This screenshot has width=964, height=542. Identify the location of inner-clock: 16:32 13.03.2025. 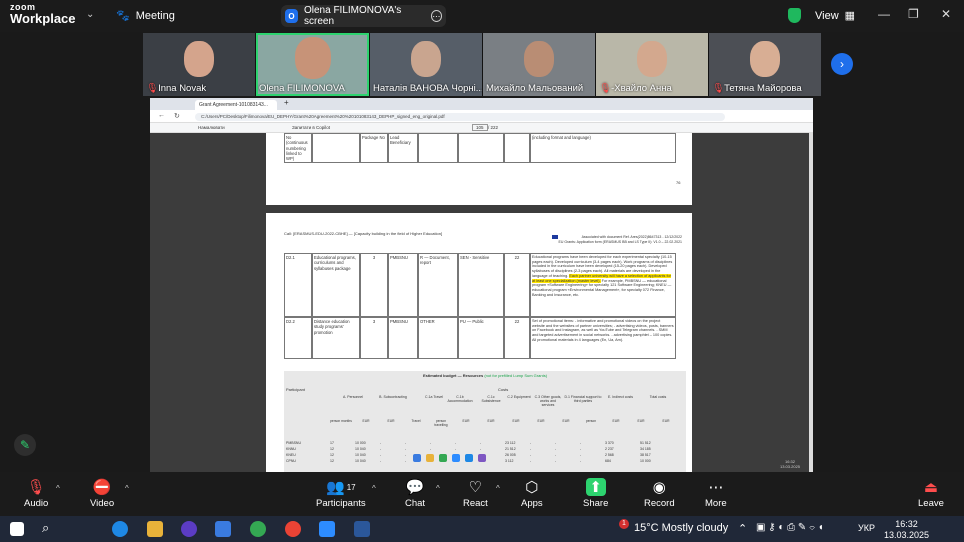
(790, 464).